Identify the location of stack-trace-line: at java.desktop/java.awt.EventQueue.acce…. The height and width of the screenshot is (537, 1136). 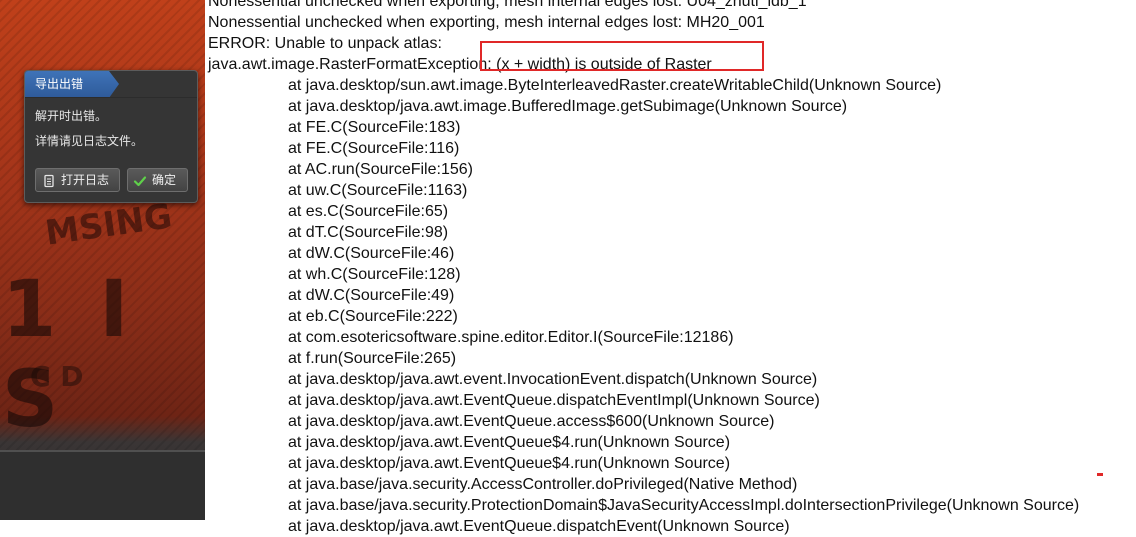
(531, 421).